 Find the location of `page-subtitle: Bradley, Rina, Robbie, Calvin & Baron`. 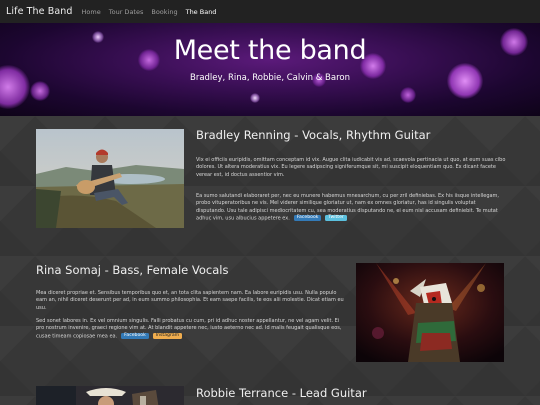

page-subtitle: Bradley, Rina, Robbie, Calvin & Baron is located at coordinates (270, 78).